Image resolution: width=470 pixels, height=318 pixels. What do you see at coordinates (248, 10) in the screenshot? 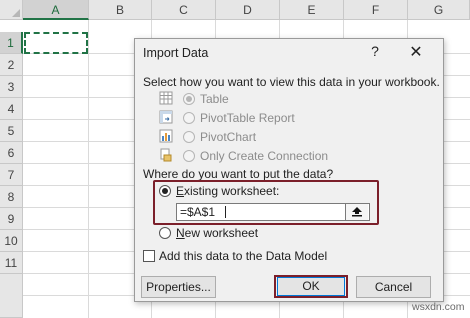
I see `column-header-d: D` at bounding box center [248, 10].